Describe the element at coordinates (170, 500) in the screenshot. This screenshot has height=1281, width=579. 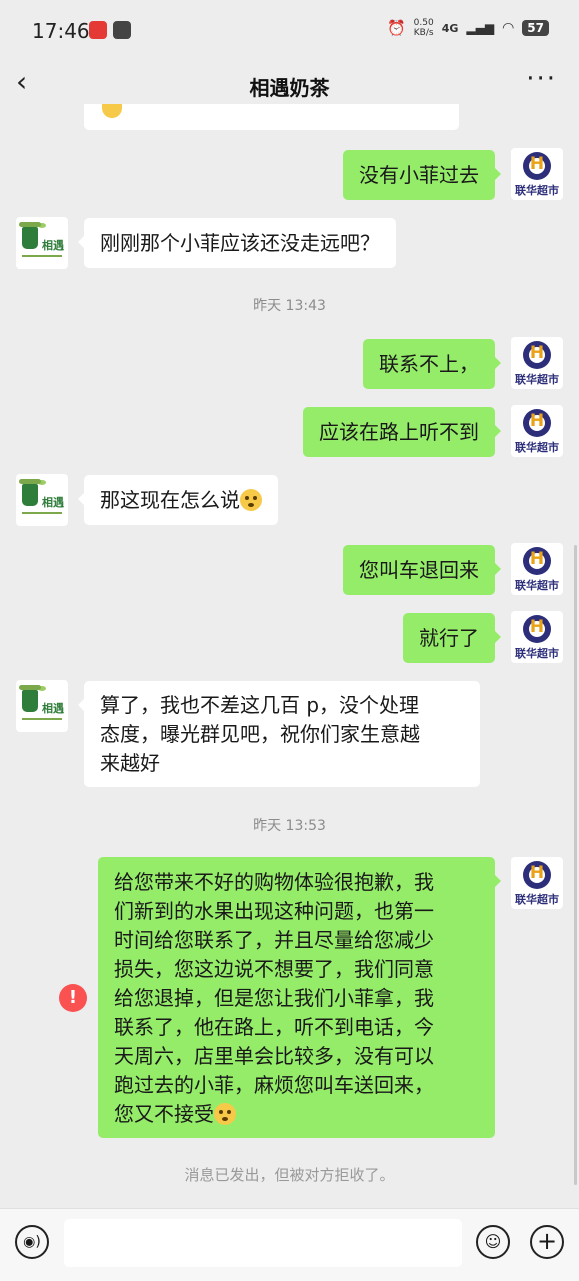
I see `message-text: 那这现在怎么说` at that location.